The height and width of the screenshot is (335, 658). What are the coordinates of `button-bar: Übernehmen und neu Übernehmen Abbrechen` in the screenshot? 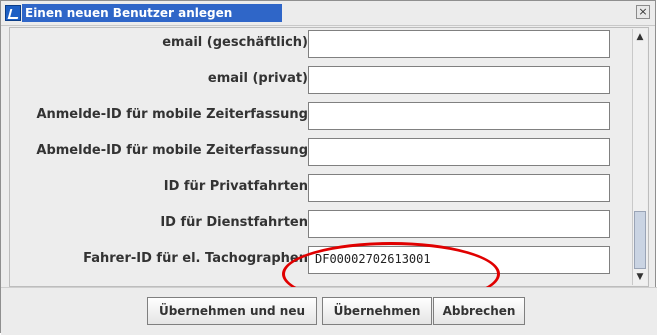 It's located at (329, 311).